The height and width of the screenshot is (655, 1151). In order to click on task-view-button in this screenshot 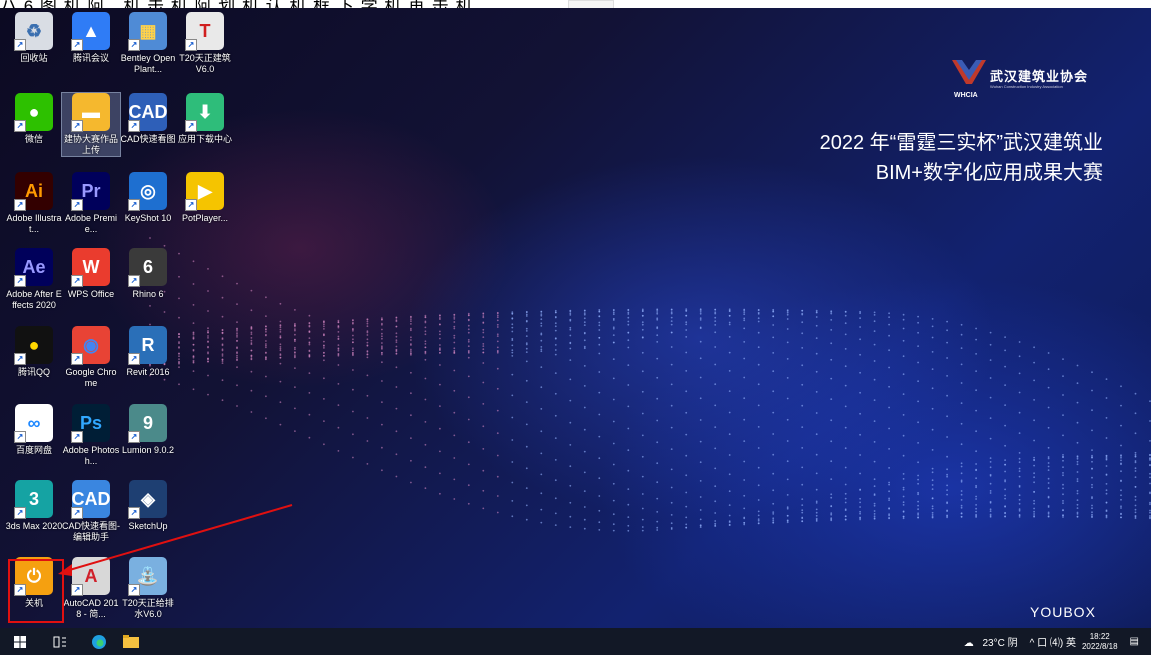, I will do `click(60, 641)`.